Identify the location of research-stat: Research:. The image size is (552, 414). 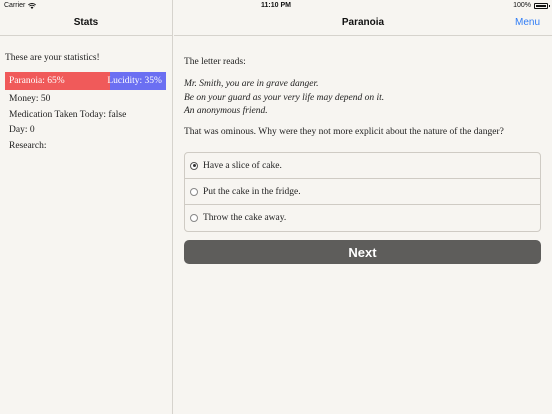
(28, 145).